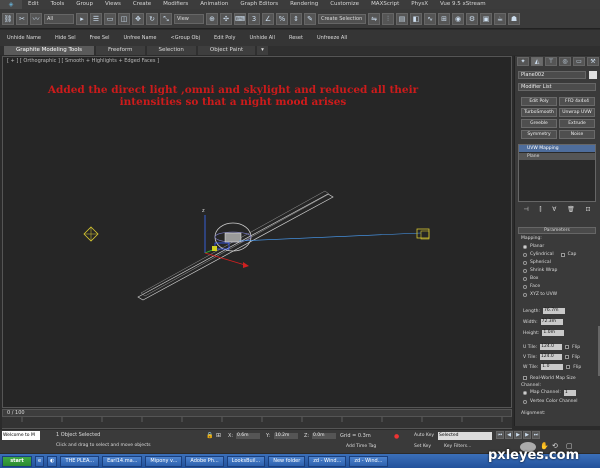  I want to click on uflip-checkbox, so click(567, 347).